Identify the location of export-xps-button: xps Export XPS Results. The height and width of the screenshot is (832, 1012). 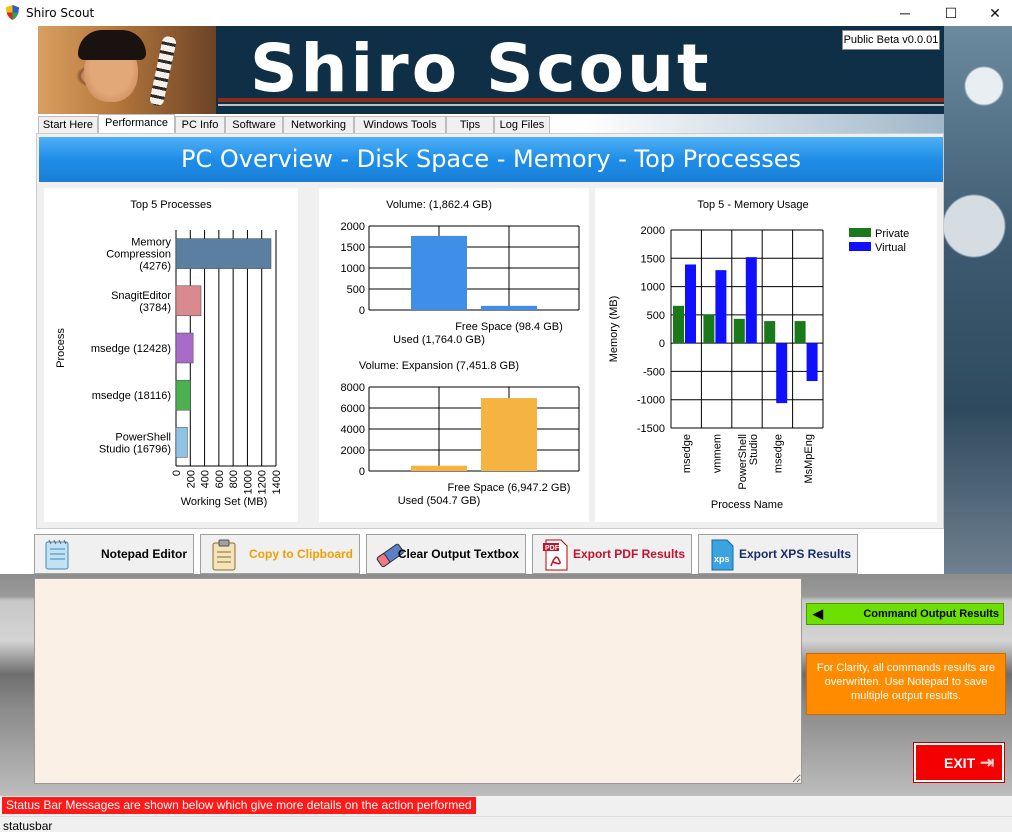
(778, 554).